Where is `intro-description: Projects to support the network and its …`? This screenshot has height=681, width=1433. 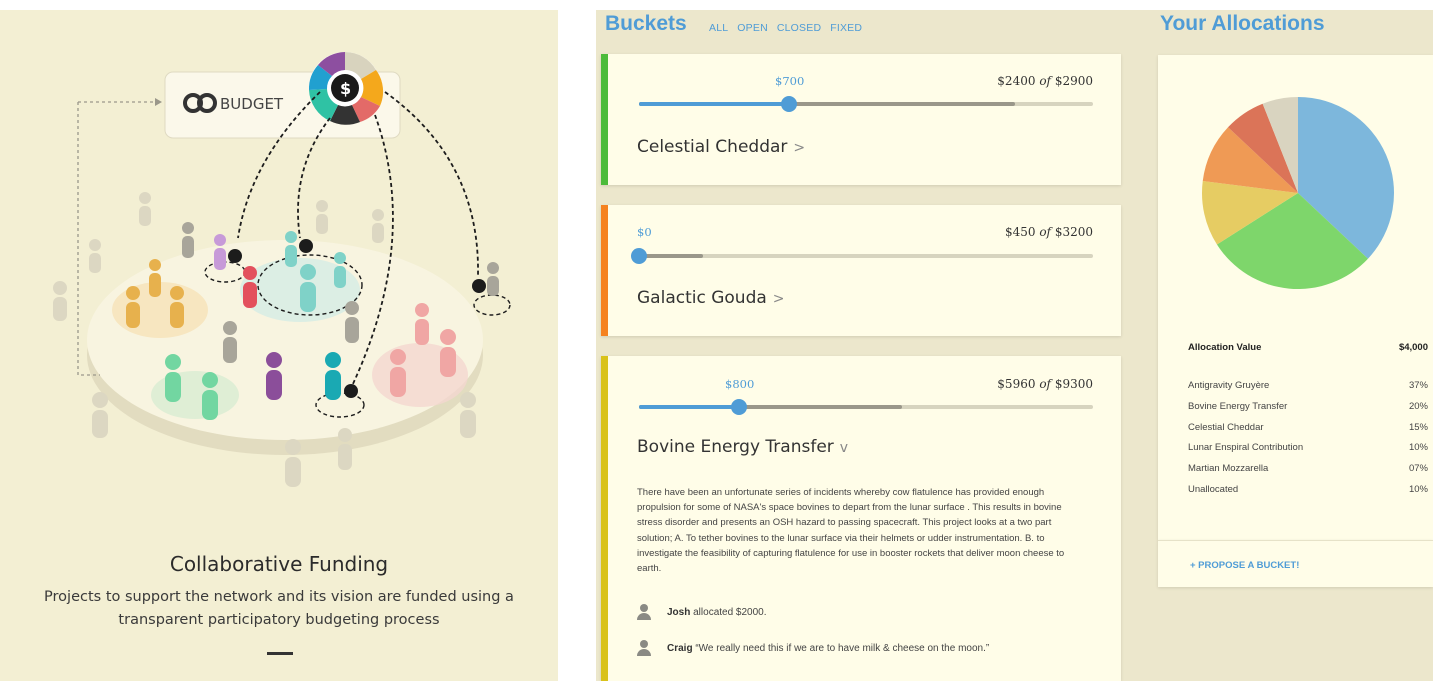 intro-description: Projects to support the network and its … is located at coordinates (279, 608).